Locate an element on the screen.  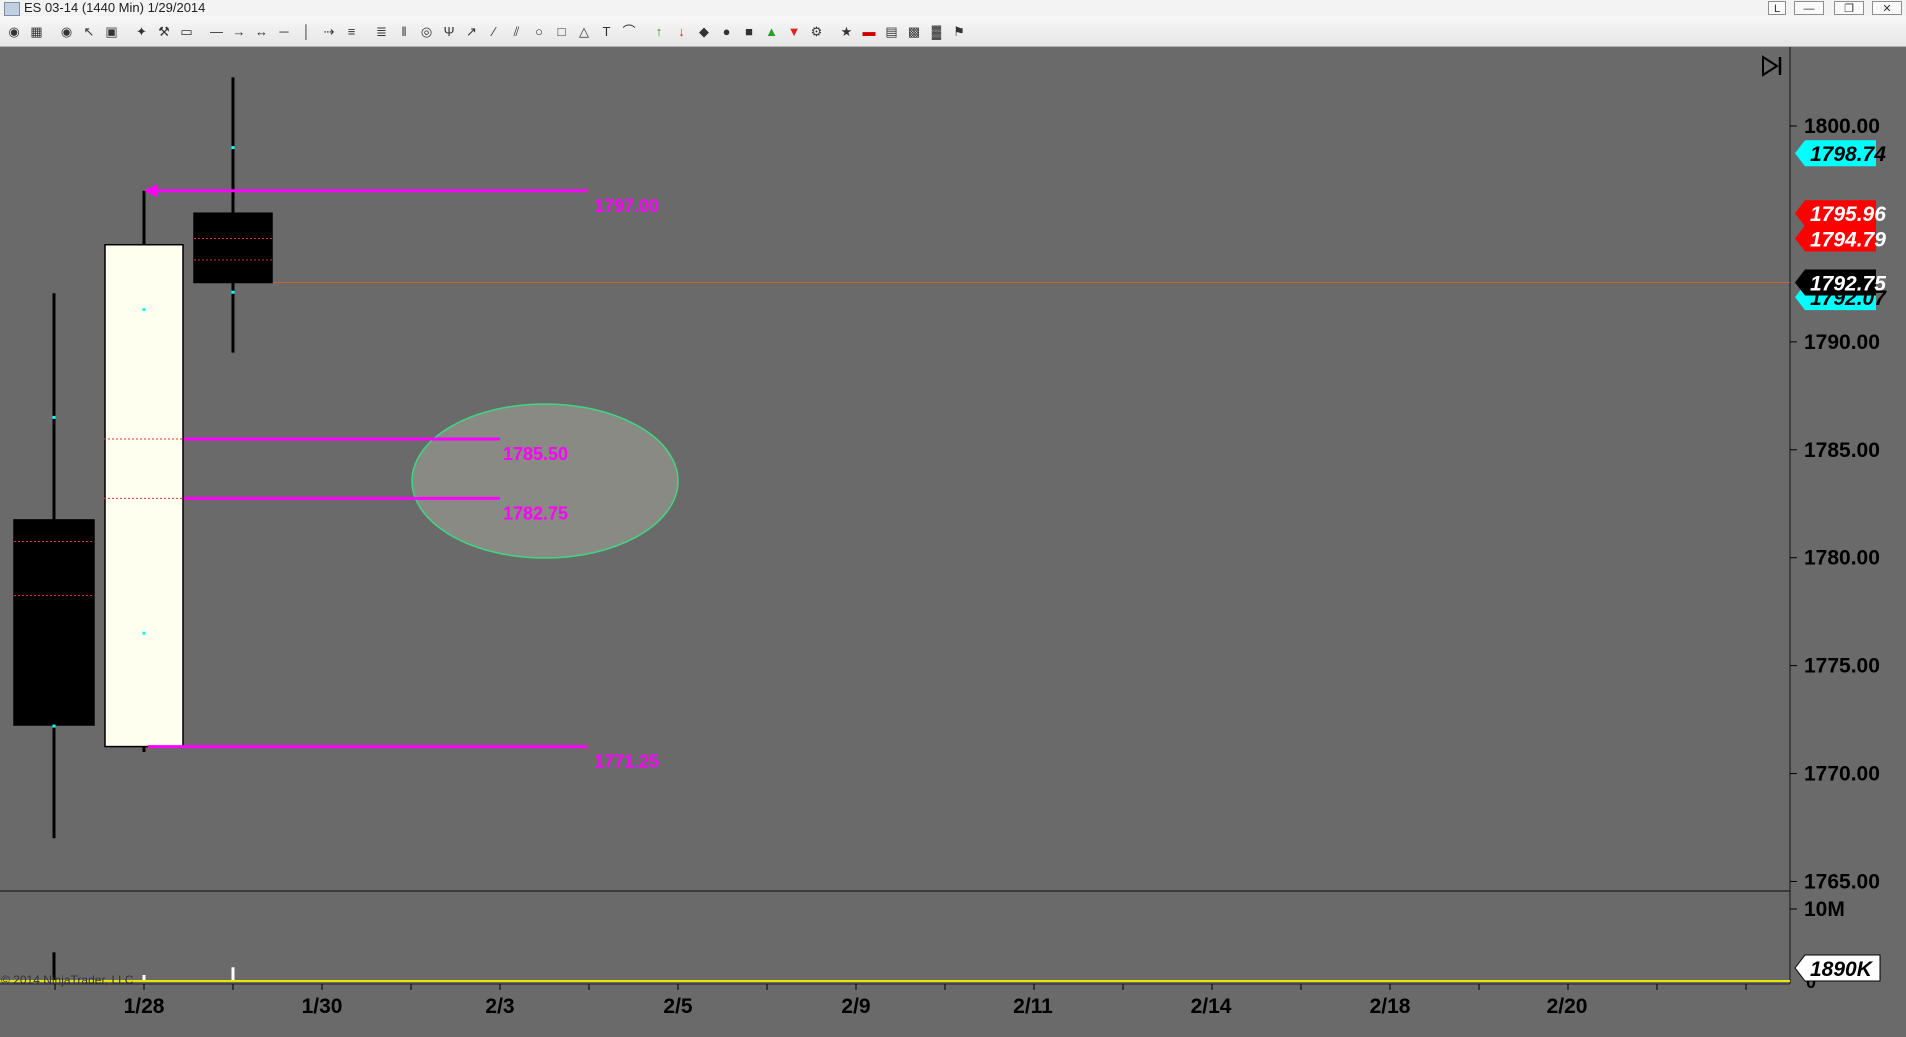
level-label-1771.25: 1771.25 is located at coordinates (626, 762).